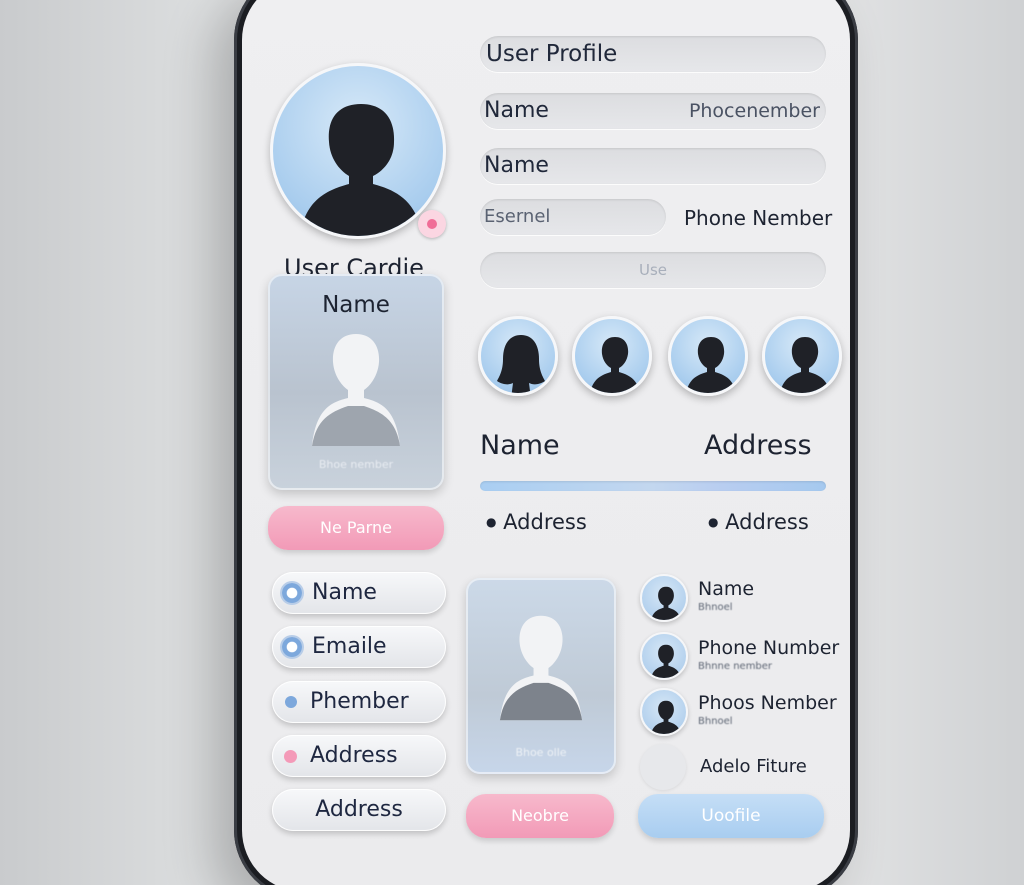  What do you see at coordinates (735, 666) in the screenshot?
I see `contact-sub-2: Bhnne nember` at bounding box center [735, 666].